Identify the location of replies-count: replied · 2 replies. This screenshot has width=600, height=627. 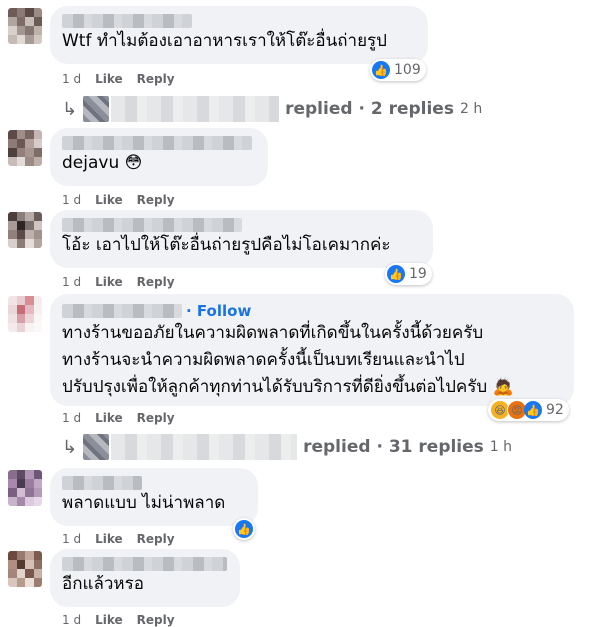
(369, 109).